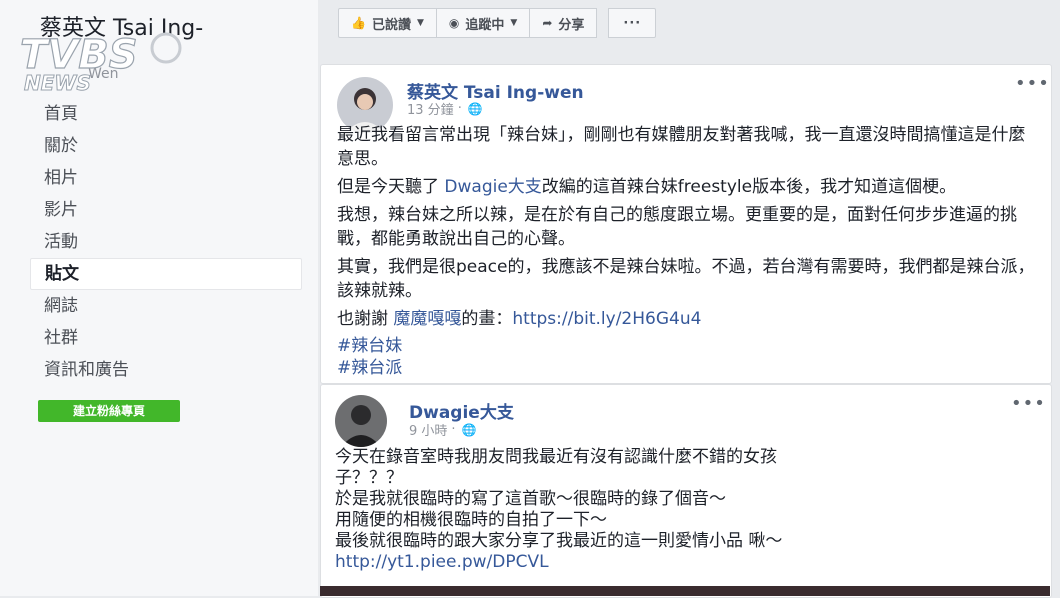  Describe the element at coordinates (547, 23) in the screenshot. I see `share-arrow-icon: ➦` at that location.